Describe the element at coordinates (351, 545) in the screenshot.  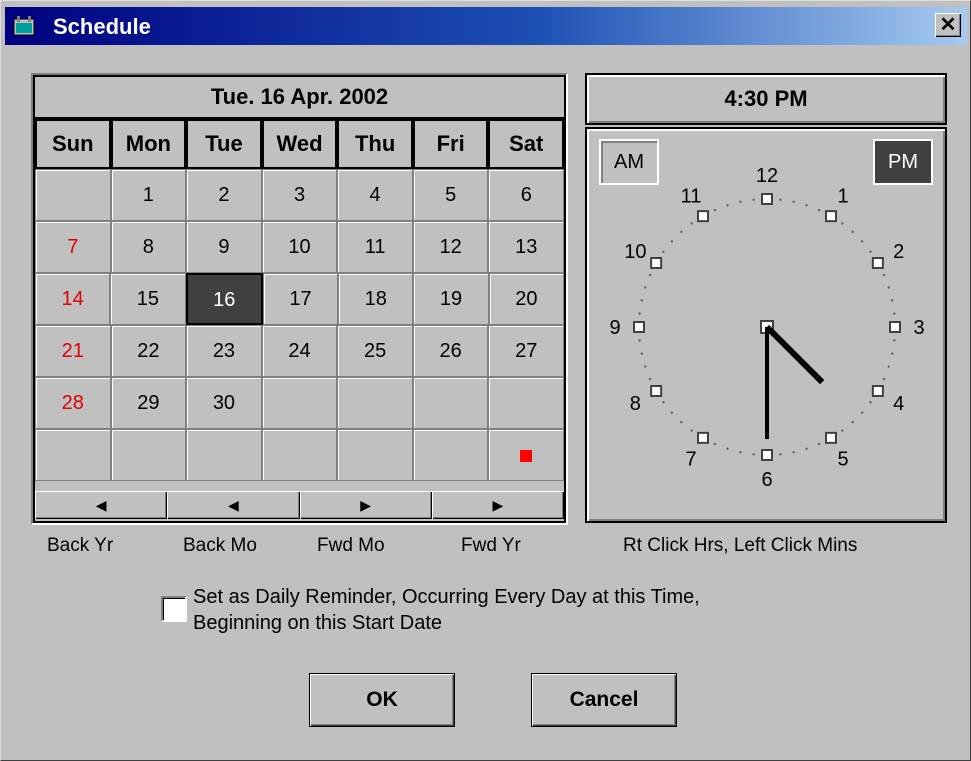
I see `fwd-mo-label: Fwd Mo` at that location.